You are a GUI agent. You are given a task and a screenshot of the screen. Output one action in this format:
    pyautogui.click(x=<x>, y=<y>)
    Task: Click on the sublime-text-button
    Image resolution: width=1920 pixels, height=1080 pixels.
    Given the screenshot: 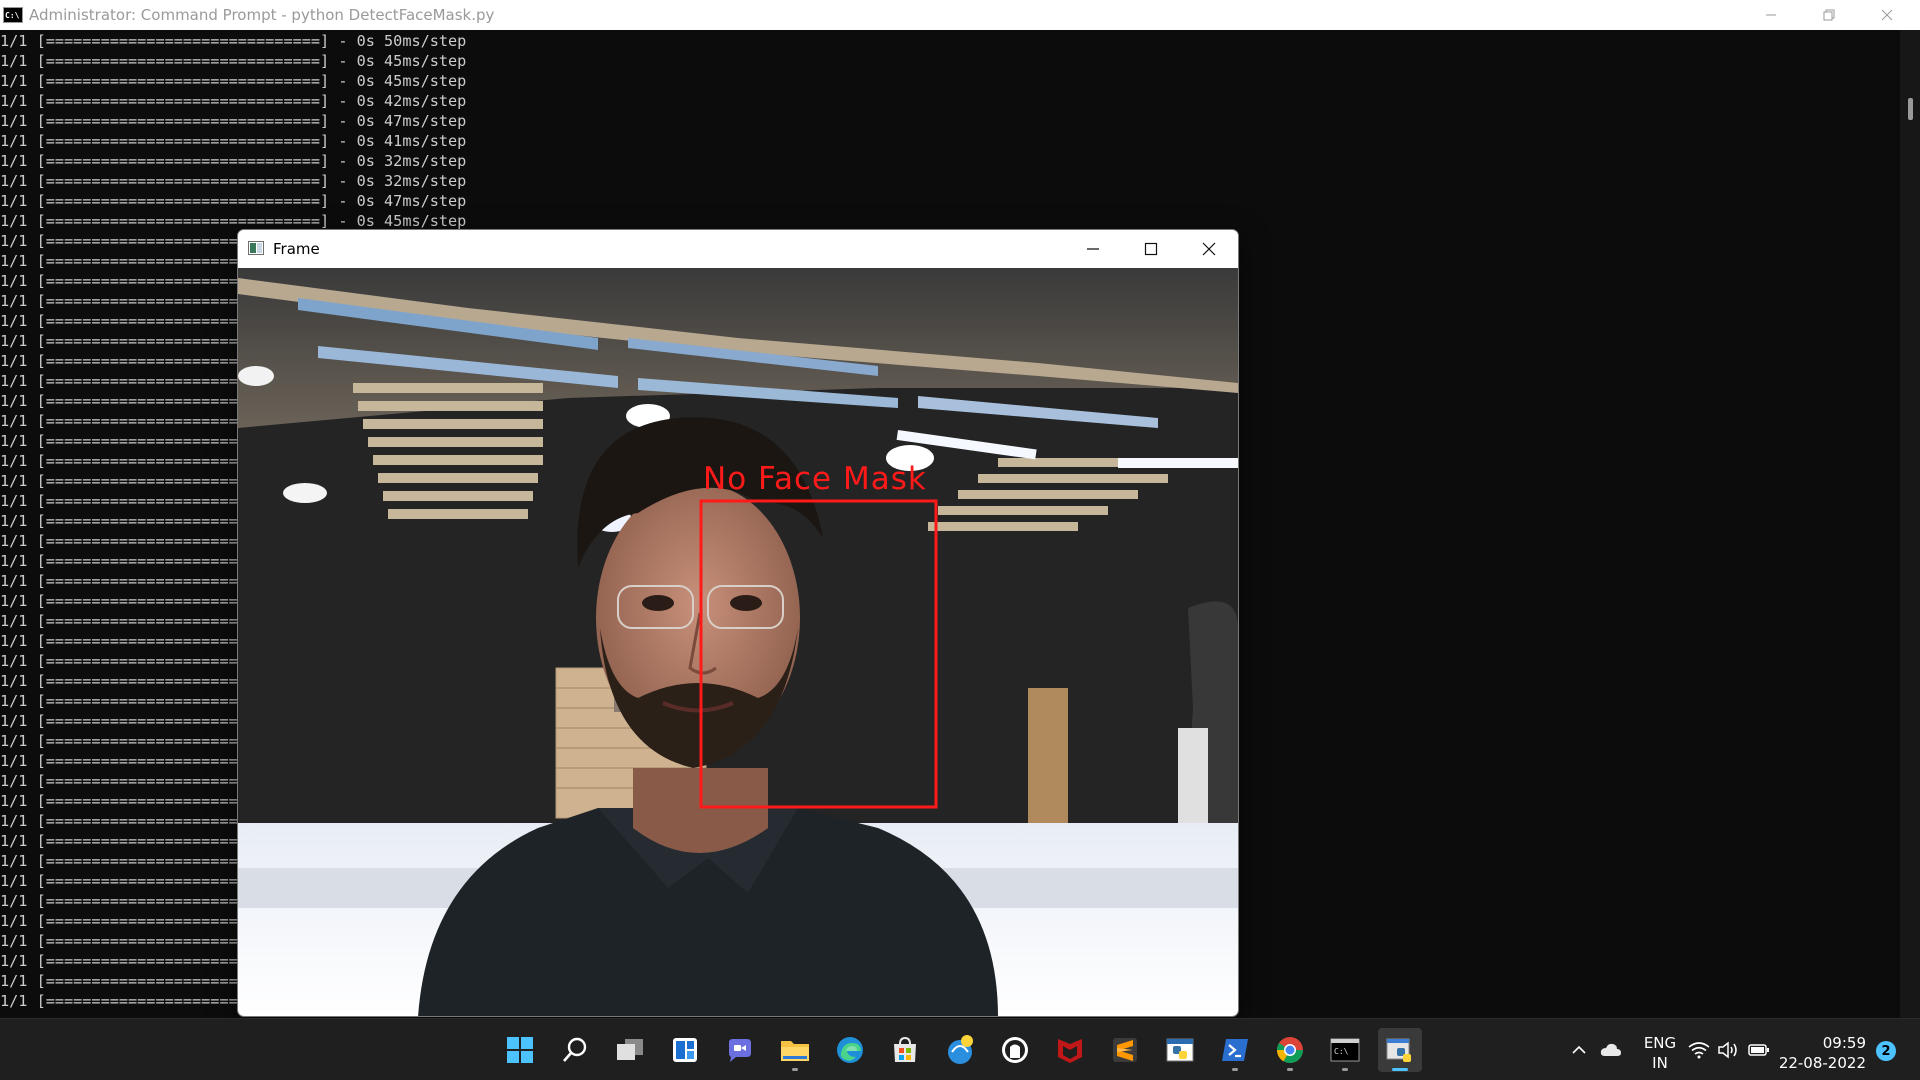 What is the action you would take?
    pyautogui.click(x=1125, y=1050)
    